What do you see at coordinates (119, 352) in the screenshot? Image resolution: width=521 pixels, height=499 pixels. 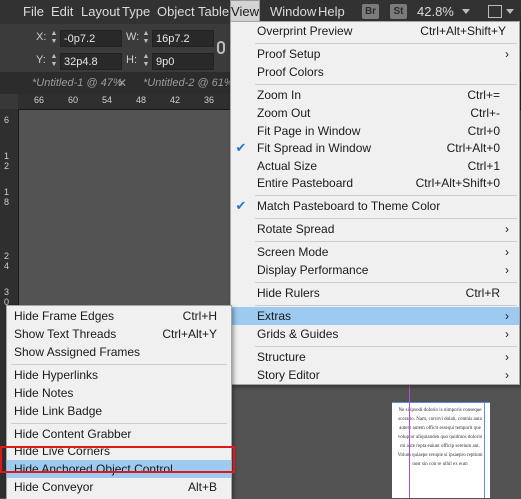 I see `menu-item-show-assigned-frames: Show Assigned Frames` at bounding box center [119, 352].